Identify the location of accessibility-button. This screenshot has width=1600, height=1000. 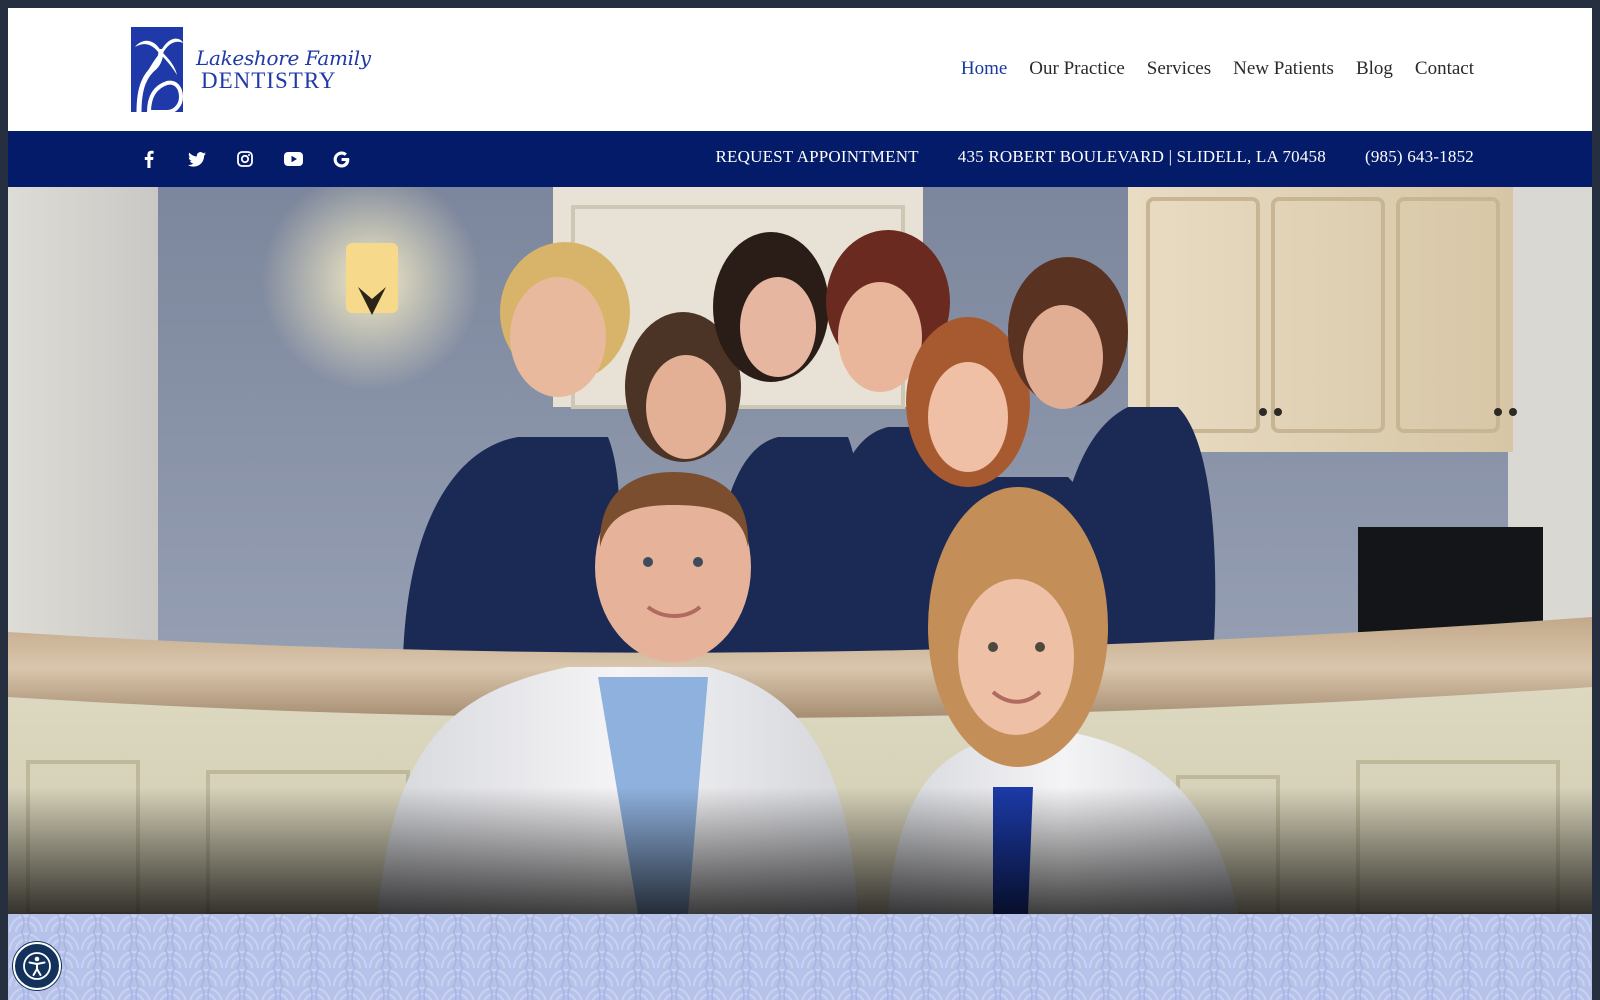
(37, 966).